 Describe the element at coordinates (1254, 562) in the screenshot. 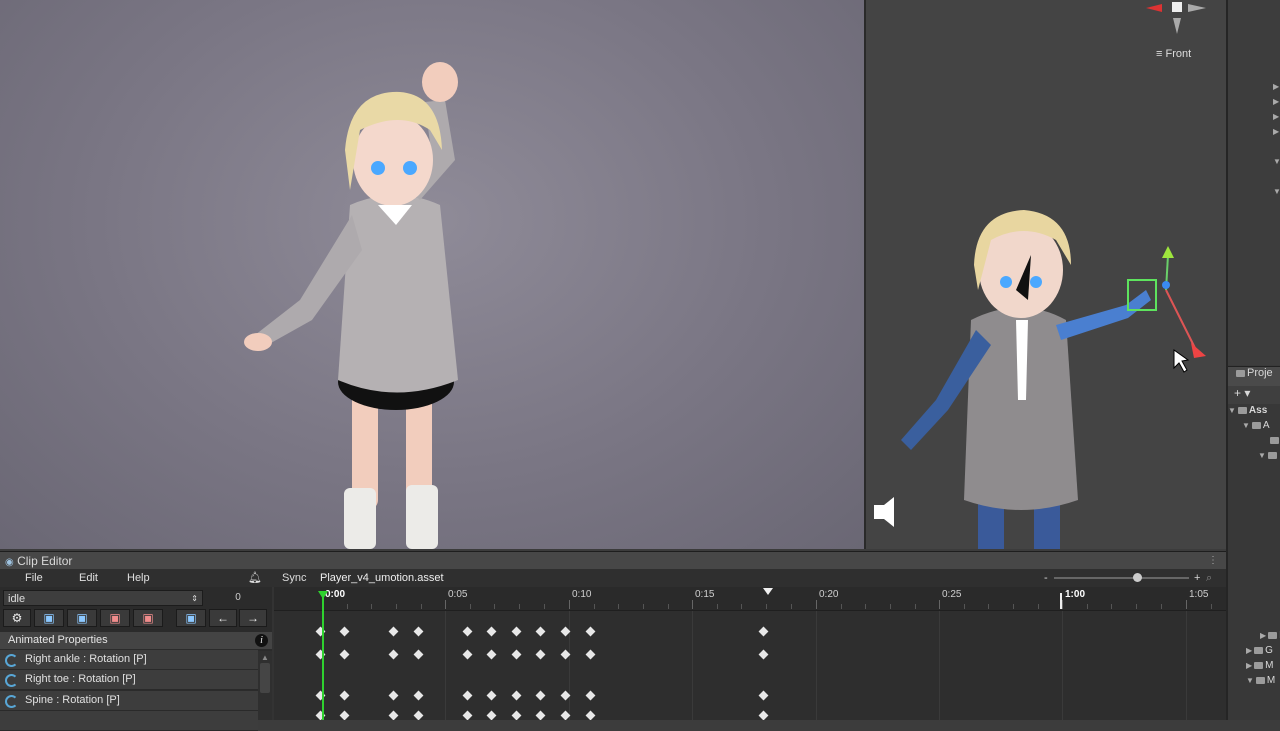

I see `project-tree: ▼Ass ▼A ▼ ▶E ▶G ▶M ▼M` at that location.